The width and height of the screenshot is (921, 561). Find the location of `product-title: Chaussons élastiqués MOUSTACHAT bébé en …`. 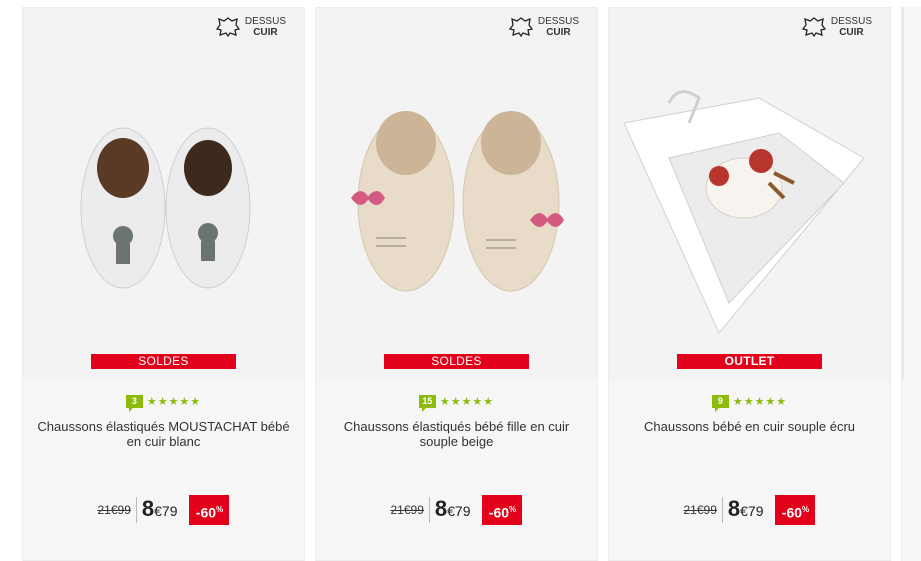

product-title: Chaussons élastiqués MOUSTACHAT bébé en … is located at coordinates (163, 434).